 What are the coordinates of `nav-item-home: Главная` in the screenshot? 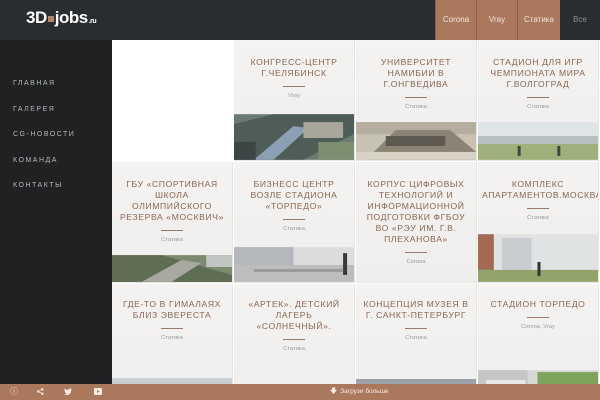 It's located at (44, 91).